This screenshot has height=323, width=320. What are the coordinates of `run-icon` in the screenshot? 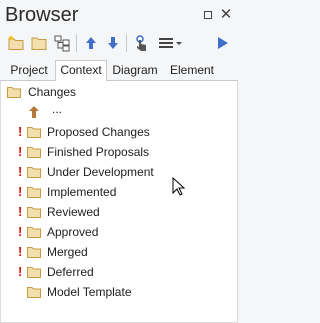 It's located at (222, 43).